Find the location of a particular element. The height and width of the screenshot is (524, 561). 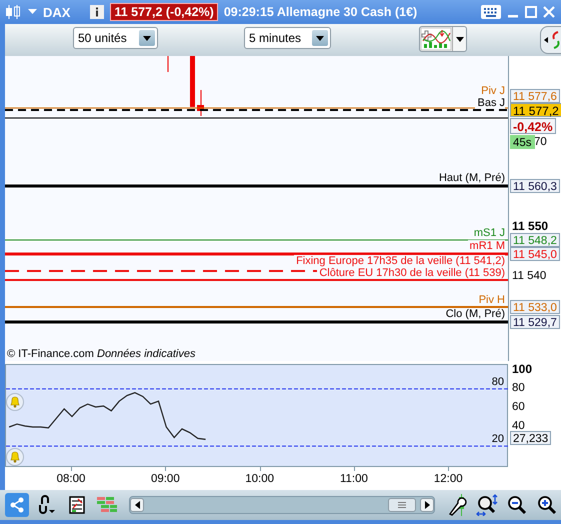

wrench-icon is located at coordinates (457, 505).